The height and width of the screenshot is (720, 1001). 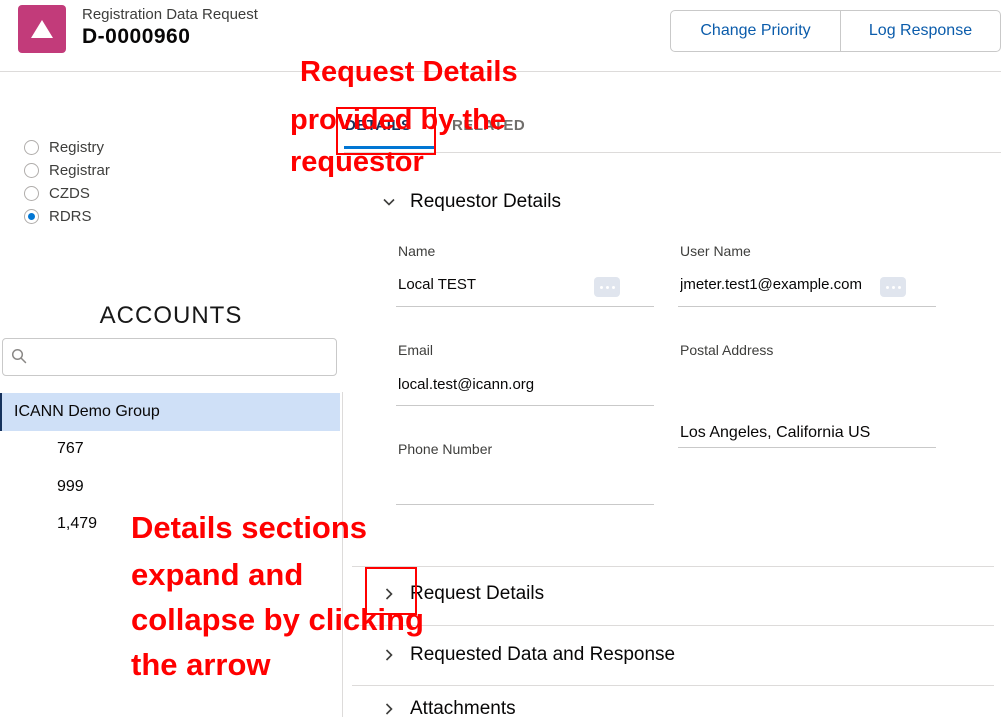 I want to click on account-search, so click(x=169, y=357).